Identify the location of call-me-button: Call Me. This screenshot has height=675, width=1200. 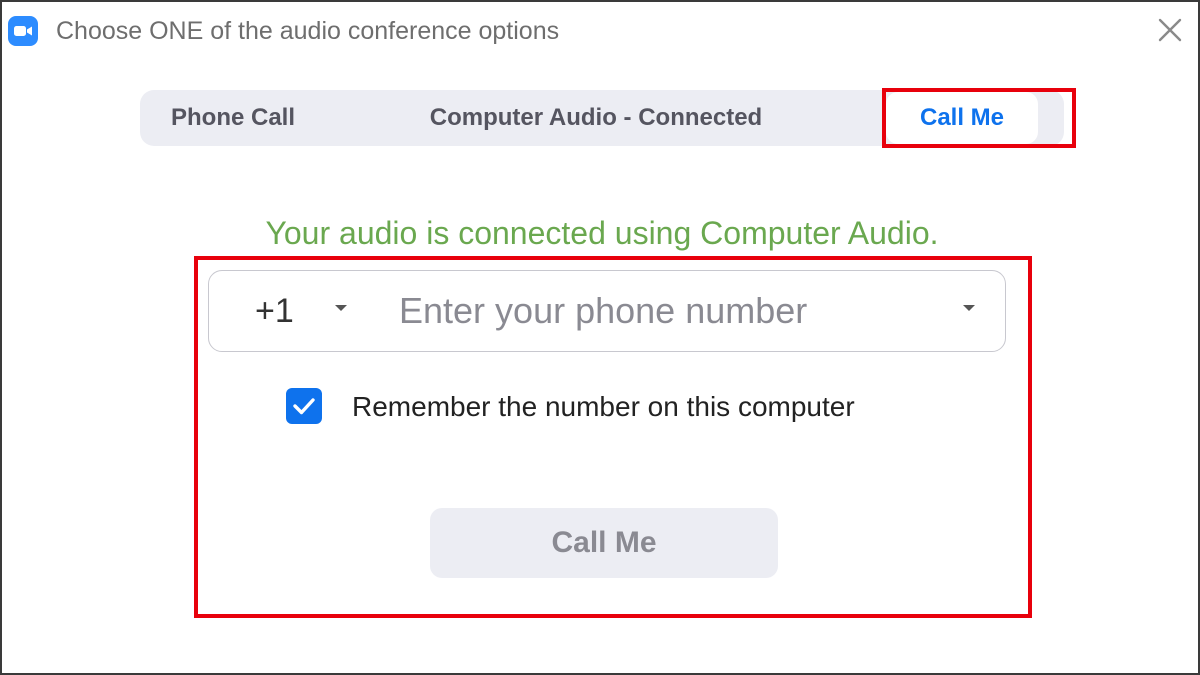
(604, 543).